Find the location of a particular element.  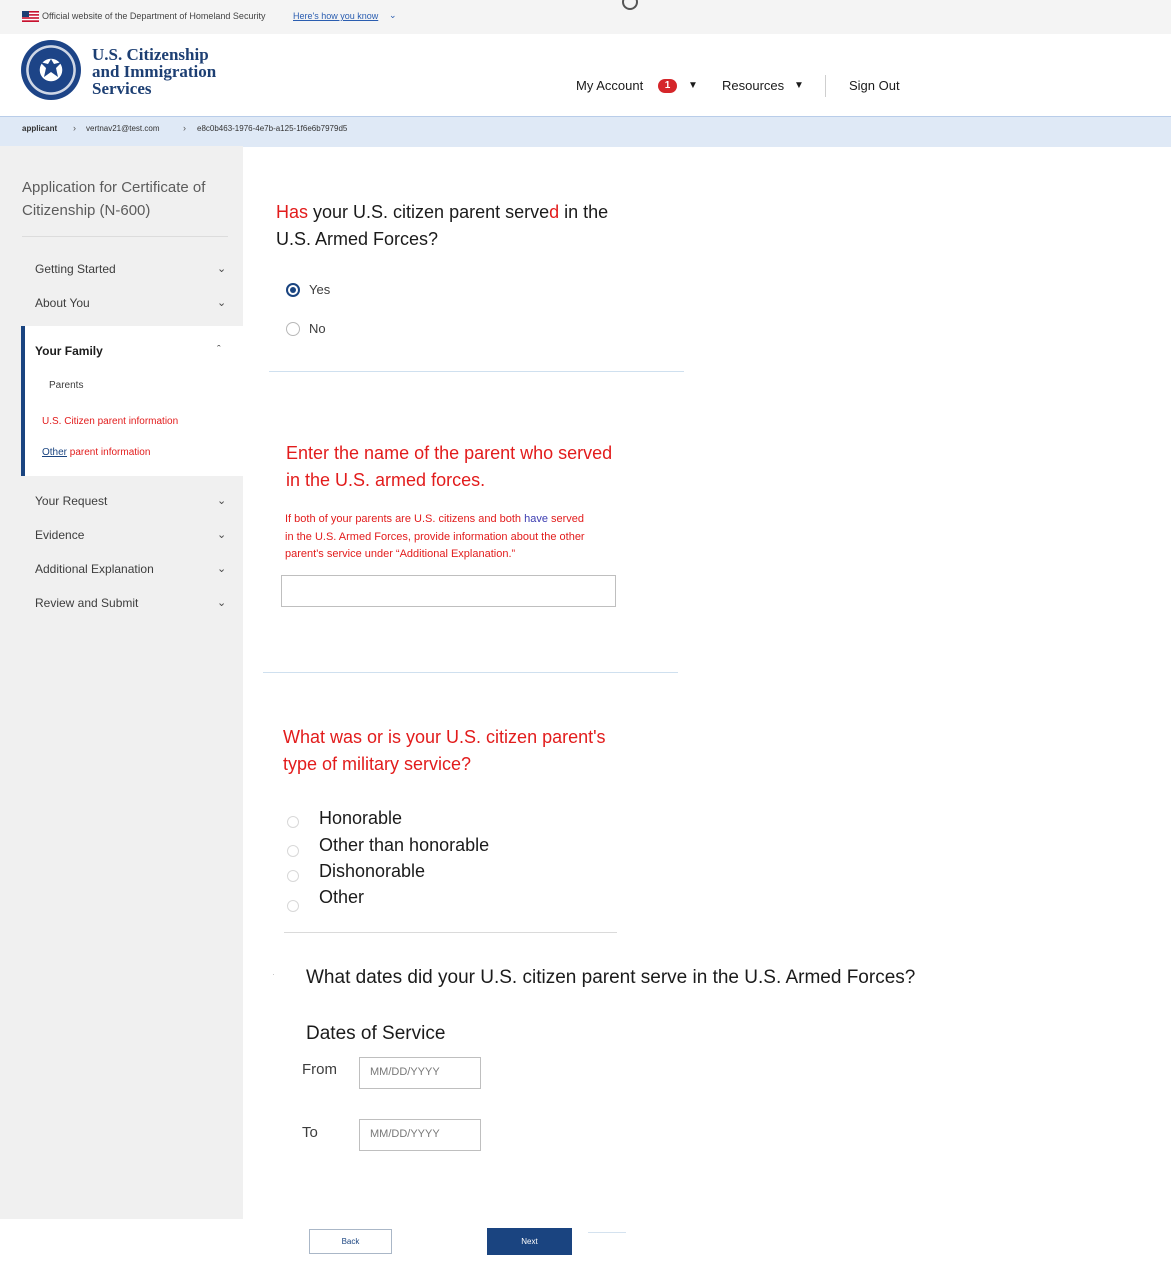

to-label: To is located at coordinates (310, 1132).